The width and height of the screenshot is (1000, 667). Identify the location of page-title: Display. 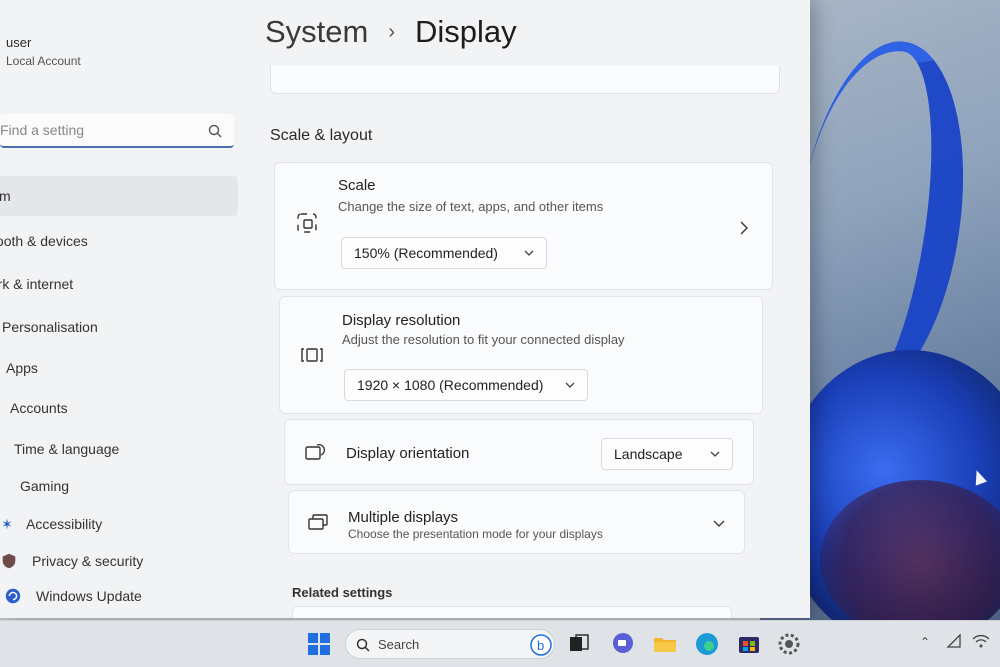
(466, 31).